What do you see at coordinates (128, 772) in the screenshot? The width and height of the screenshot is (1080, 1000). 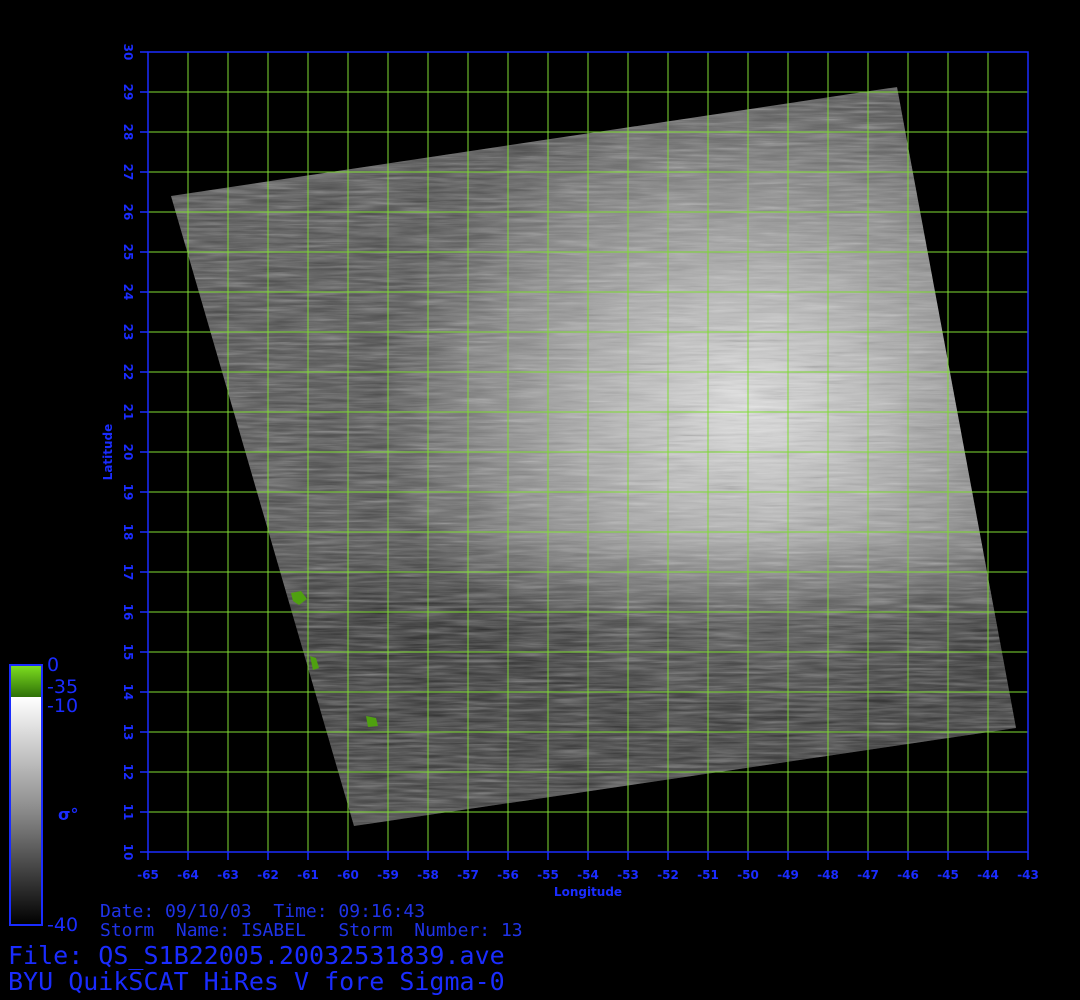 I see `y-tick-label: 12` at bounding box center [128, 772].